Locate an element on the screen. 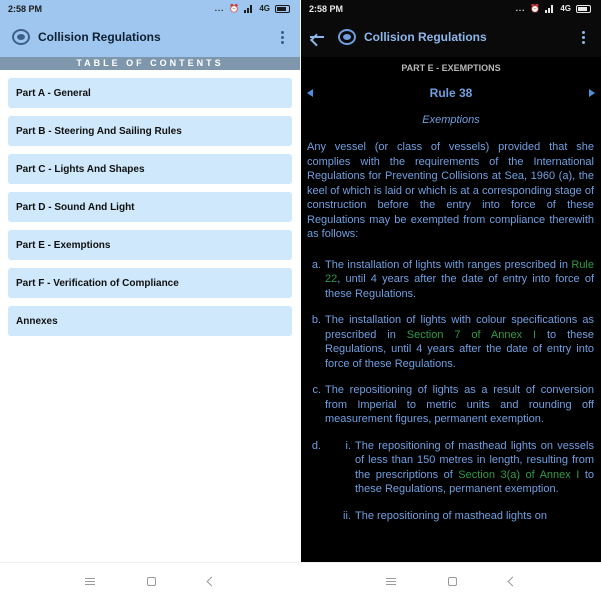 The image size is (601, 600). section-3a-annex-i-link: Section 3(a) of Annex I is located at coordinates (518, 475).